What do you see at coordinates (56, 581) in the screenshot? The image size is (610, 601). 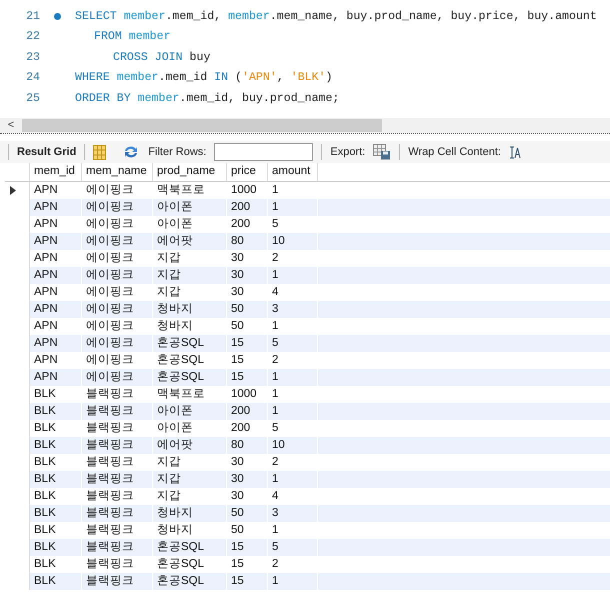 I see `table-cell: BLK` at bounding box center [56, 581].